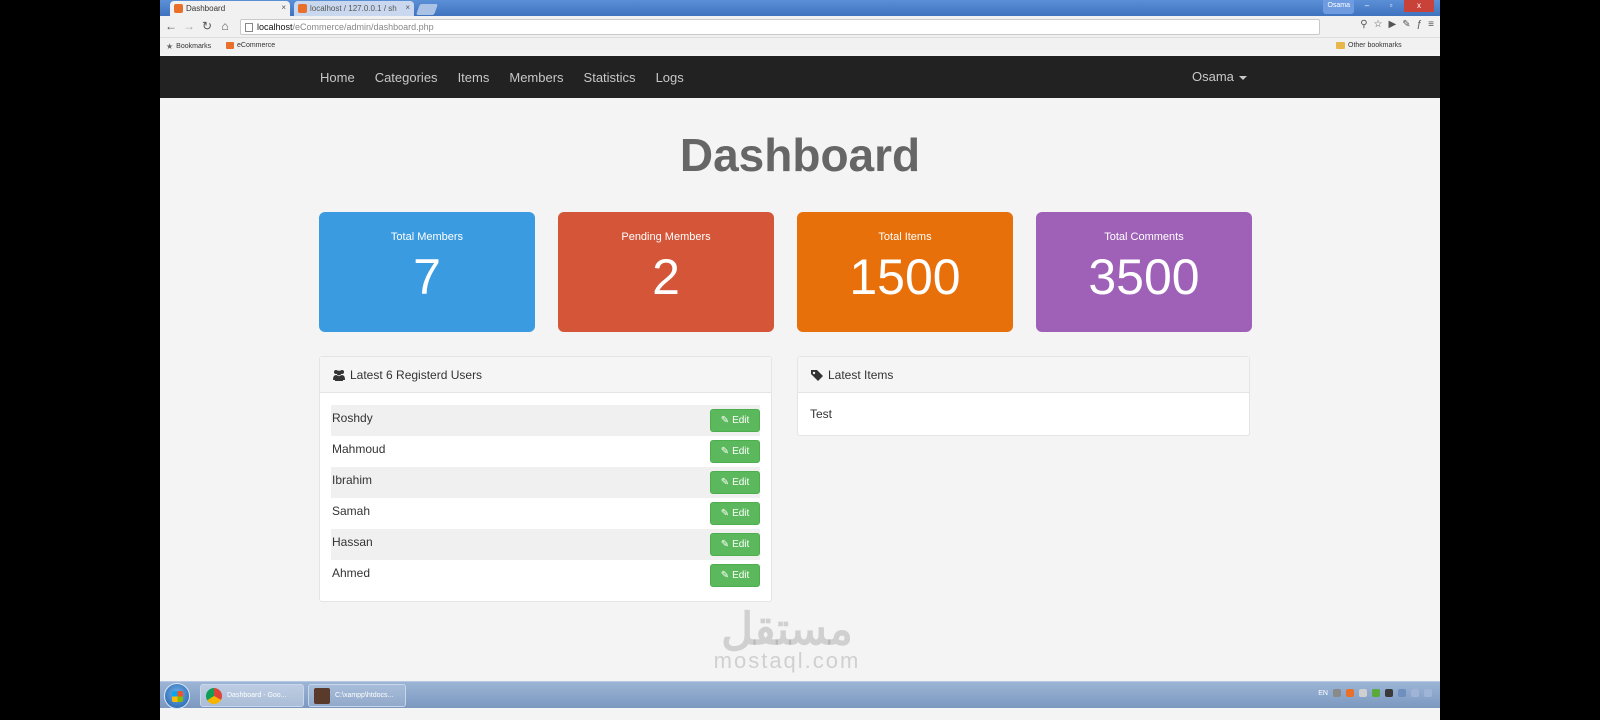  I want to click on users-icon, so click(339, 375).